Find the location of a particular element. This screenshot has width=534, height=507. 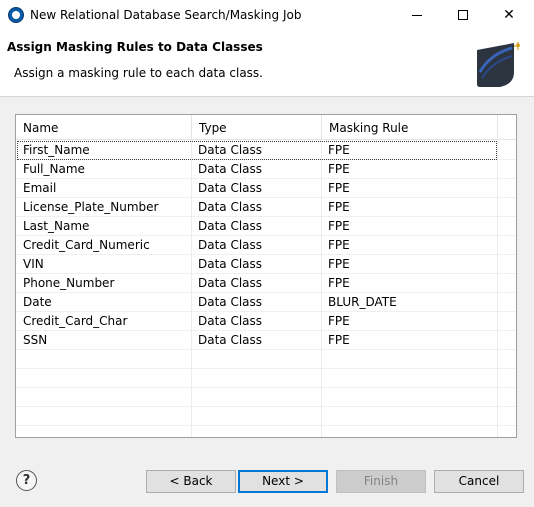

finish-button: Finish is located at coordinates (381, 481).